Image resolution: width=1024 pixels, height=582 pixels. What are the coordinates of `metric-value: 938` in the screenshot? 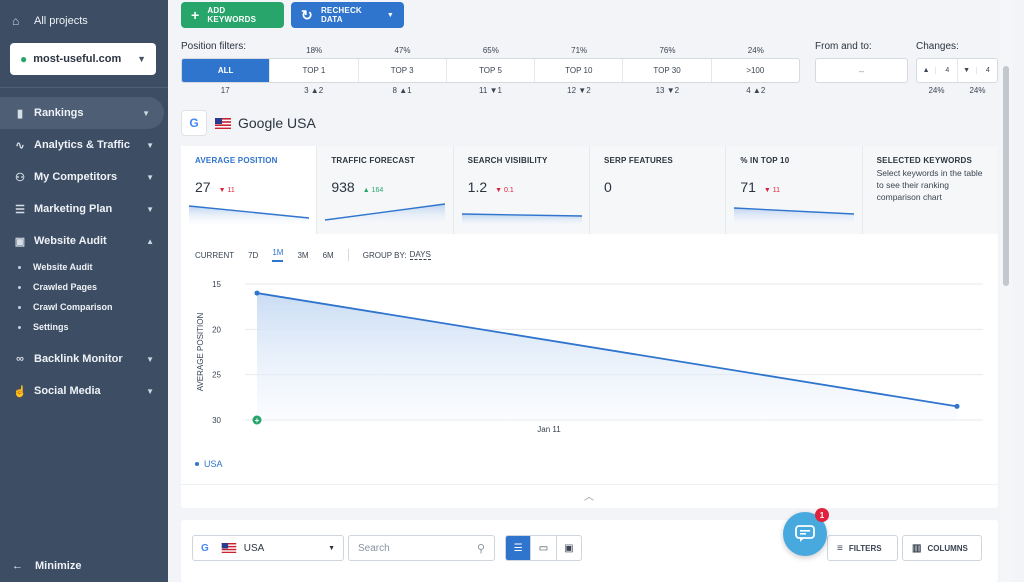 It's located at (343, 187).